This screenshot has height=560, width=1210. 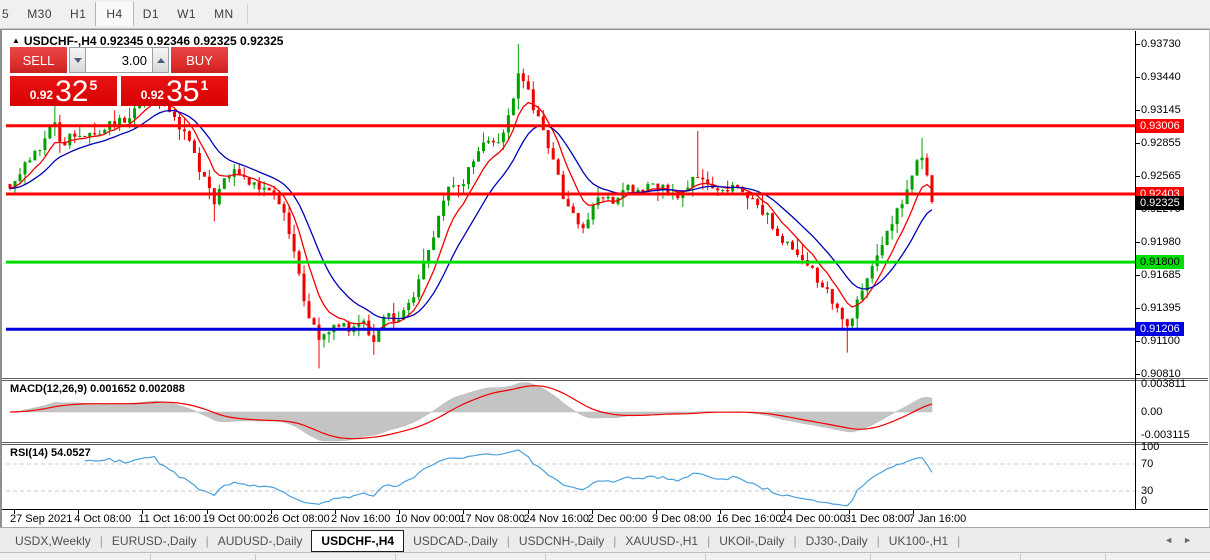 I want to click on macd-label: MACD(12,26,9) 0.001652 0.002088, so click(x=97, y=389).